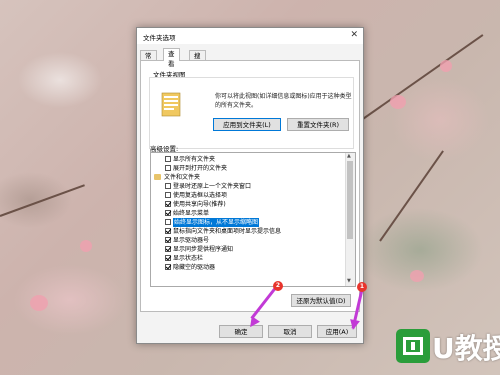 The width and height of the screenshot is (500, 375). What do you see at coordinates (171, 58) in the screenshot?
I see `tab-view: 查看` at bounding box center [171, 58].